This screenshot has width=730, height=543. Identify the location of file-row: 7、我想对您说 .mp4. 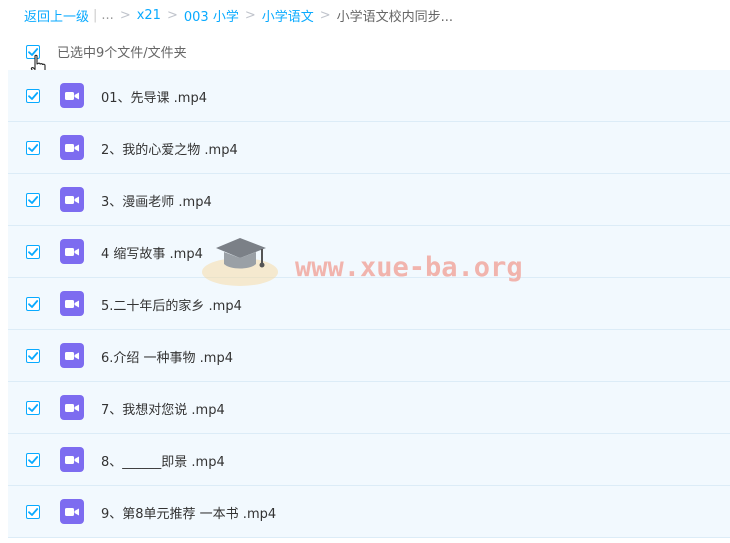
(369, 408).